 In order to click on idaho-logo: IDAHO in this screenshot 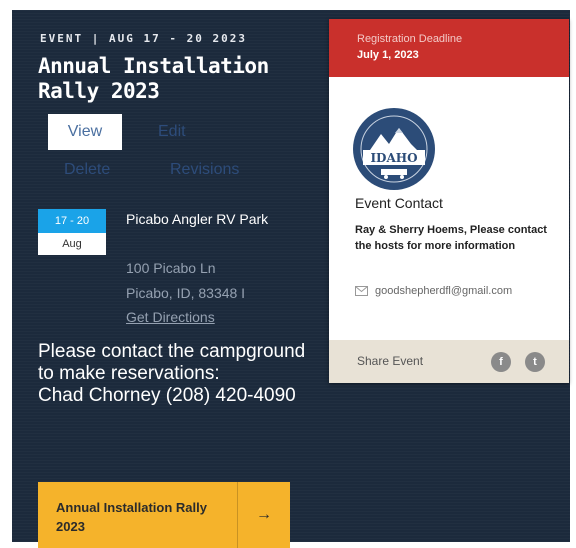, I will do `click(394, 149)`.